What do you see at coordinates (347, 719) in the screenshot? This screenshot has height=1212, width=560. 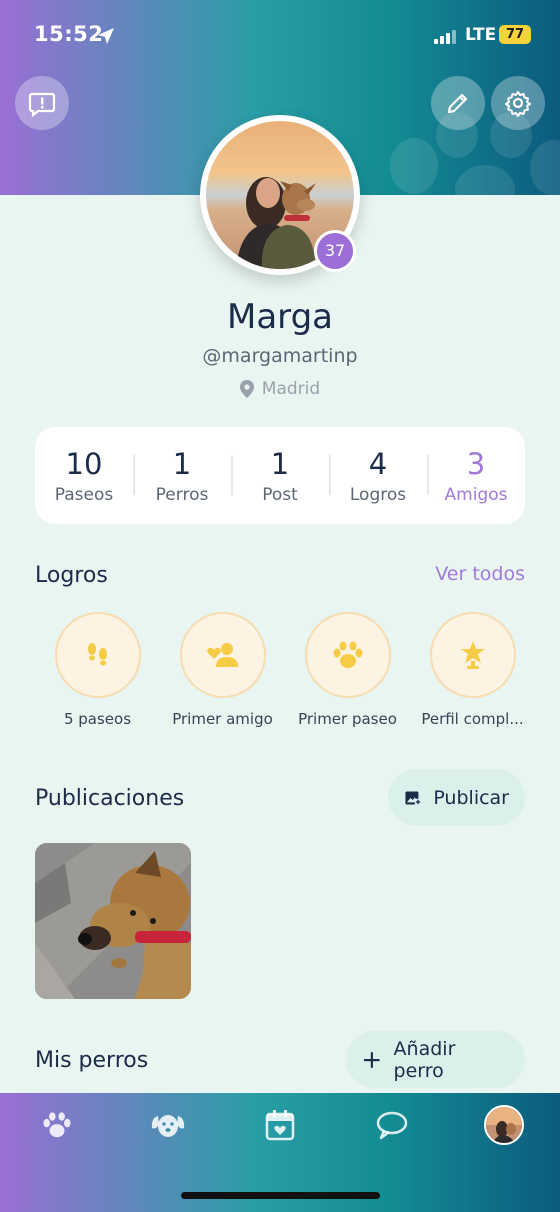 I see `achievement-label: Primer paseo` at bounding box center [347, 719].